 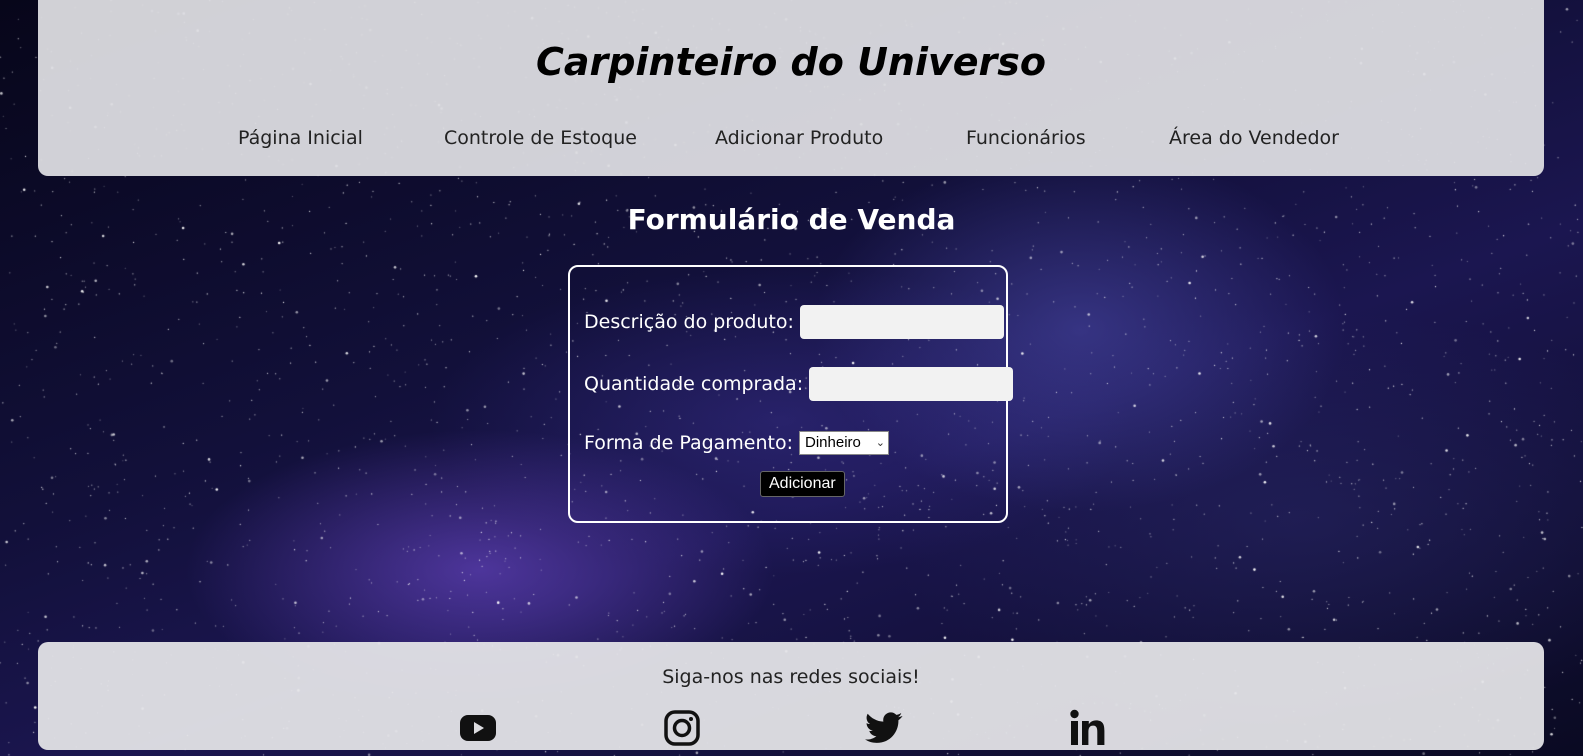 I want to click on instagram-icon, so click(x=682, y=728).